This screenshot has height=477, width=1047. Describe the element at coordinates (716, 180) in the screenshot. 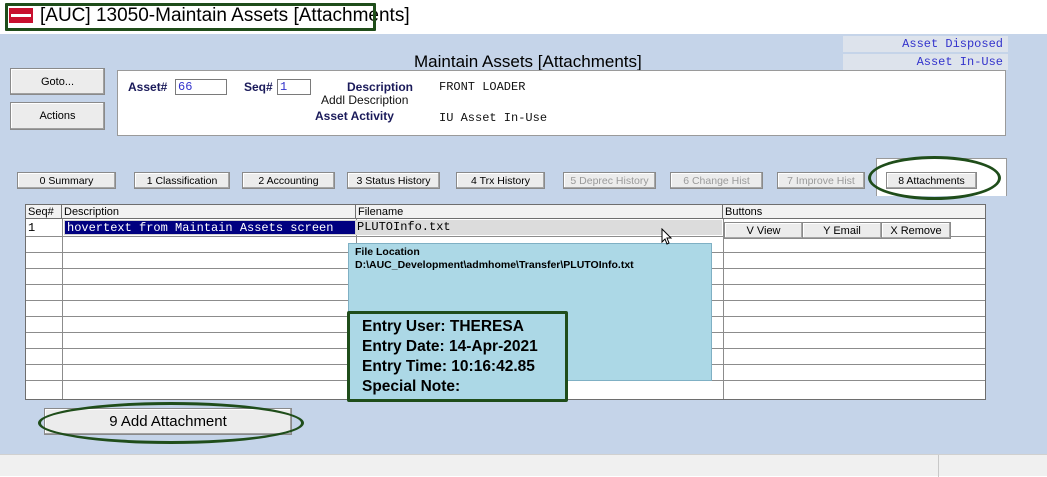

I see `tab-change-hist: 6 Change Hist` at that location.